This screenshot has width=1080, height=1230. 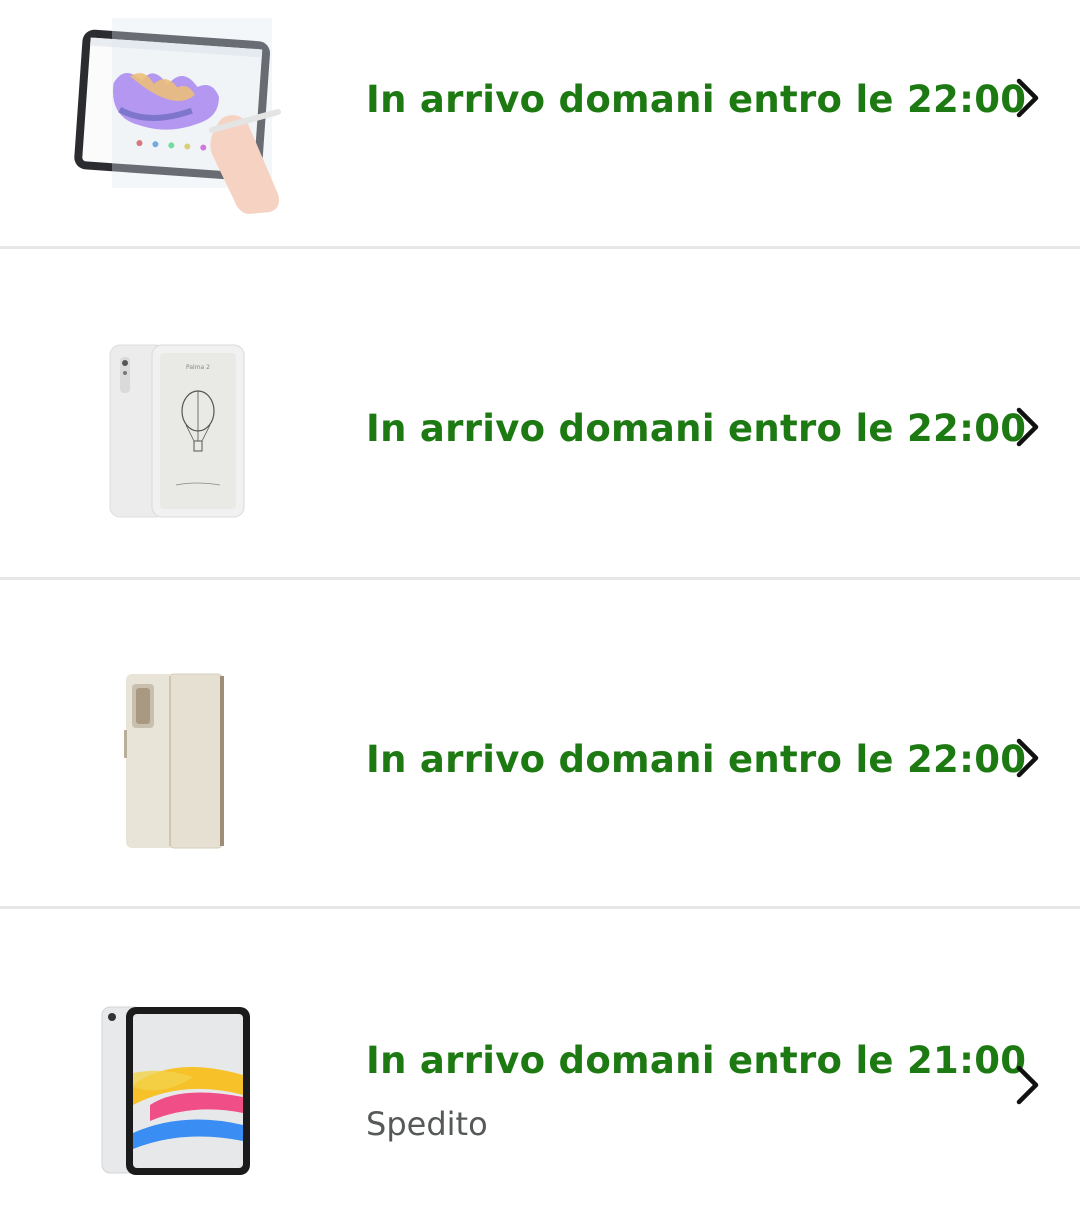 I want to click on shipping-substatus: Spedito, so click(x=427, y=1124).